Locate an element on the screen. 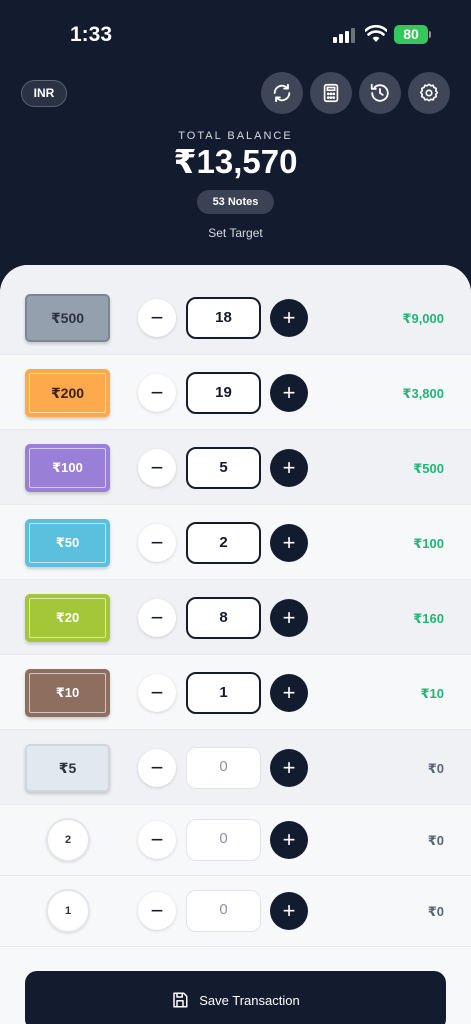  total-balance-label: TOTAL BALANCE is located at coordinates (235, 136).